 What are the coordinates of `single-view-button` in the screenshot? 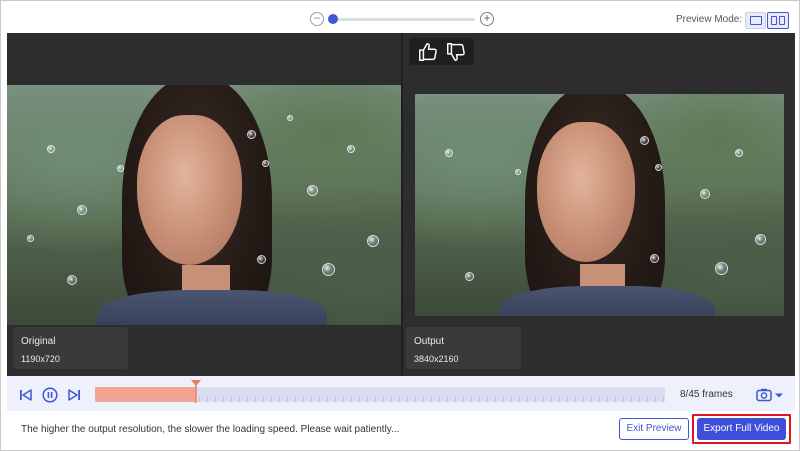 It's located at (755, 20).